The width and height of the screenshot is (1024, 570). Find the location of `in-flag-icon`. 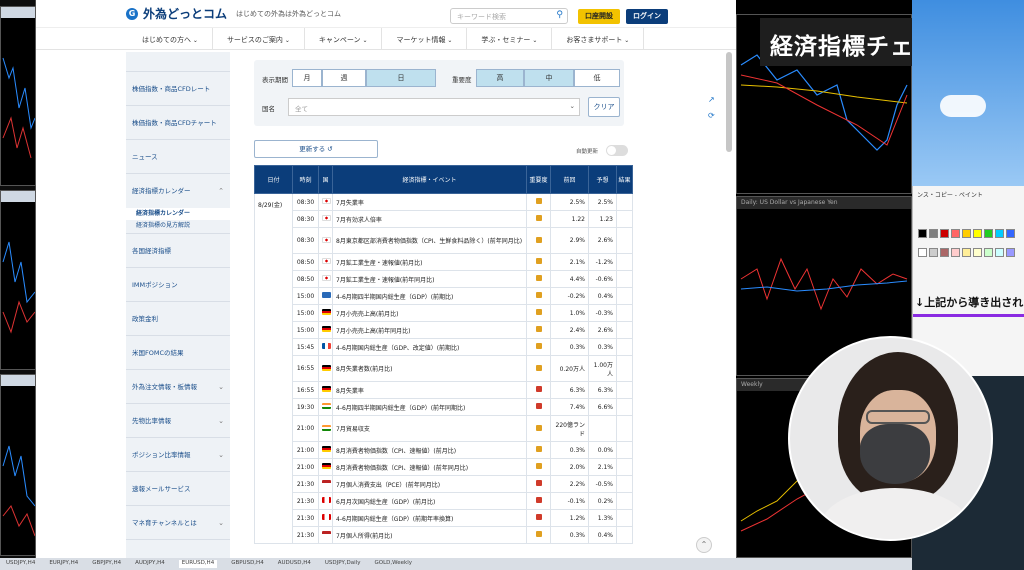

in-flag-icon is located at coordinates (326, 406).